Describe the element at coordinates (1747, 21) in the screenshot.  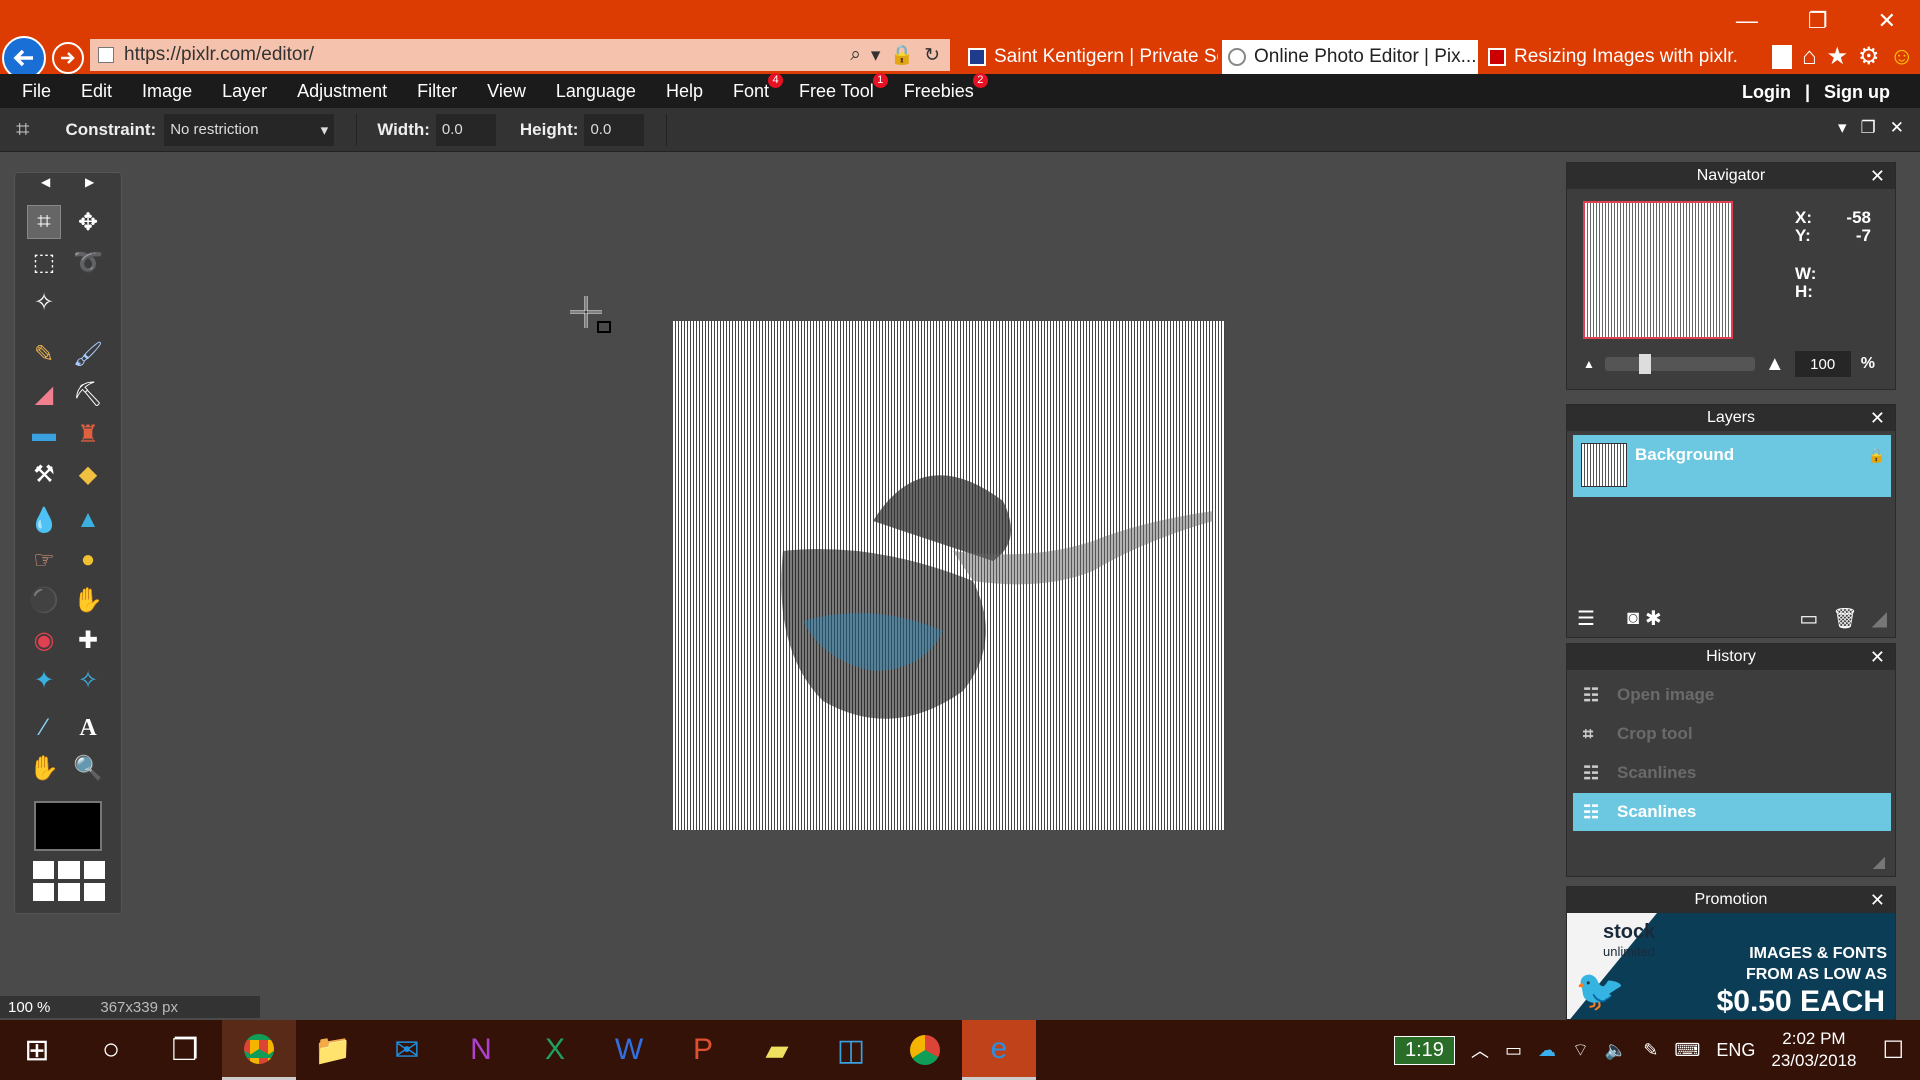
I see `minimize-icon: —` at that location.